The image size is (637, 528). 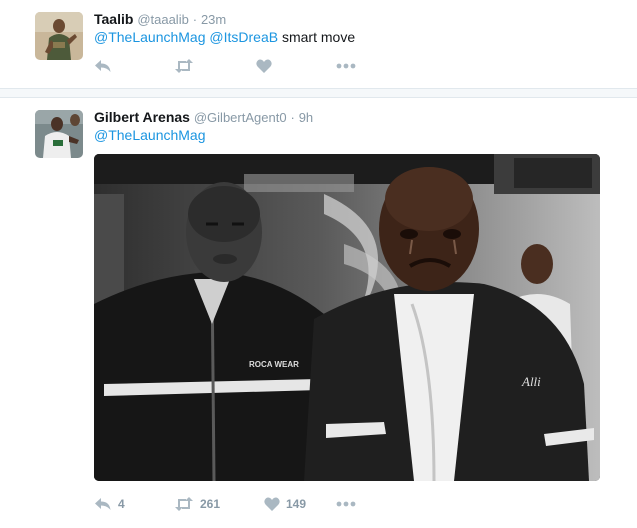 What do you see at coordinates (213, 19) in the screenshot?
I see `tweet-timestamp: 23m` at bounding box center [213, 19].